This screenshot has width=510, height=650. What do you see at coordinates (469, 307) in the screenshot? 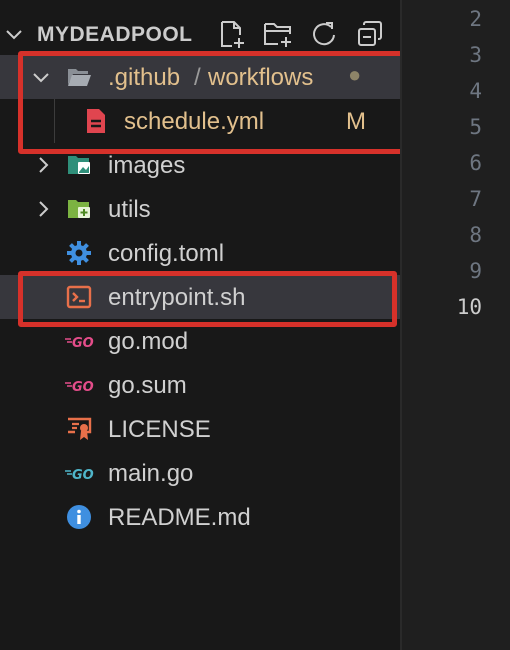
I see `current-line-number: 10` at bounding box center [469, 307].